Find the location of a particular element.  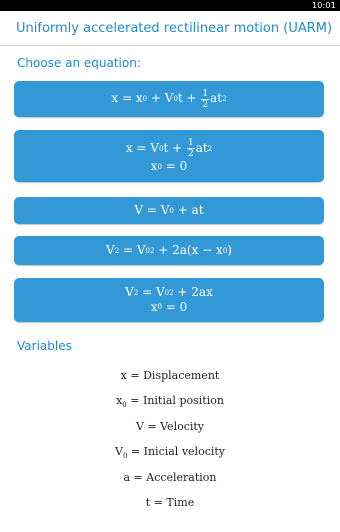

equation-3-line: V = V0 + at is located at coordinates (169, 209).